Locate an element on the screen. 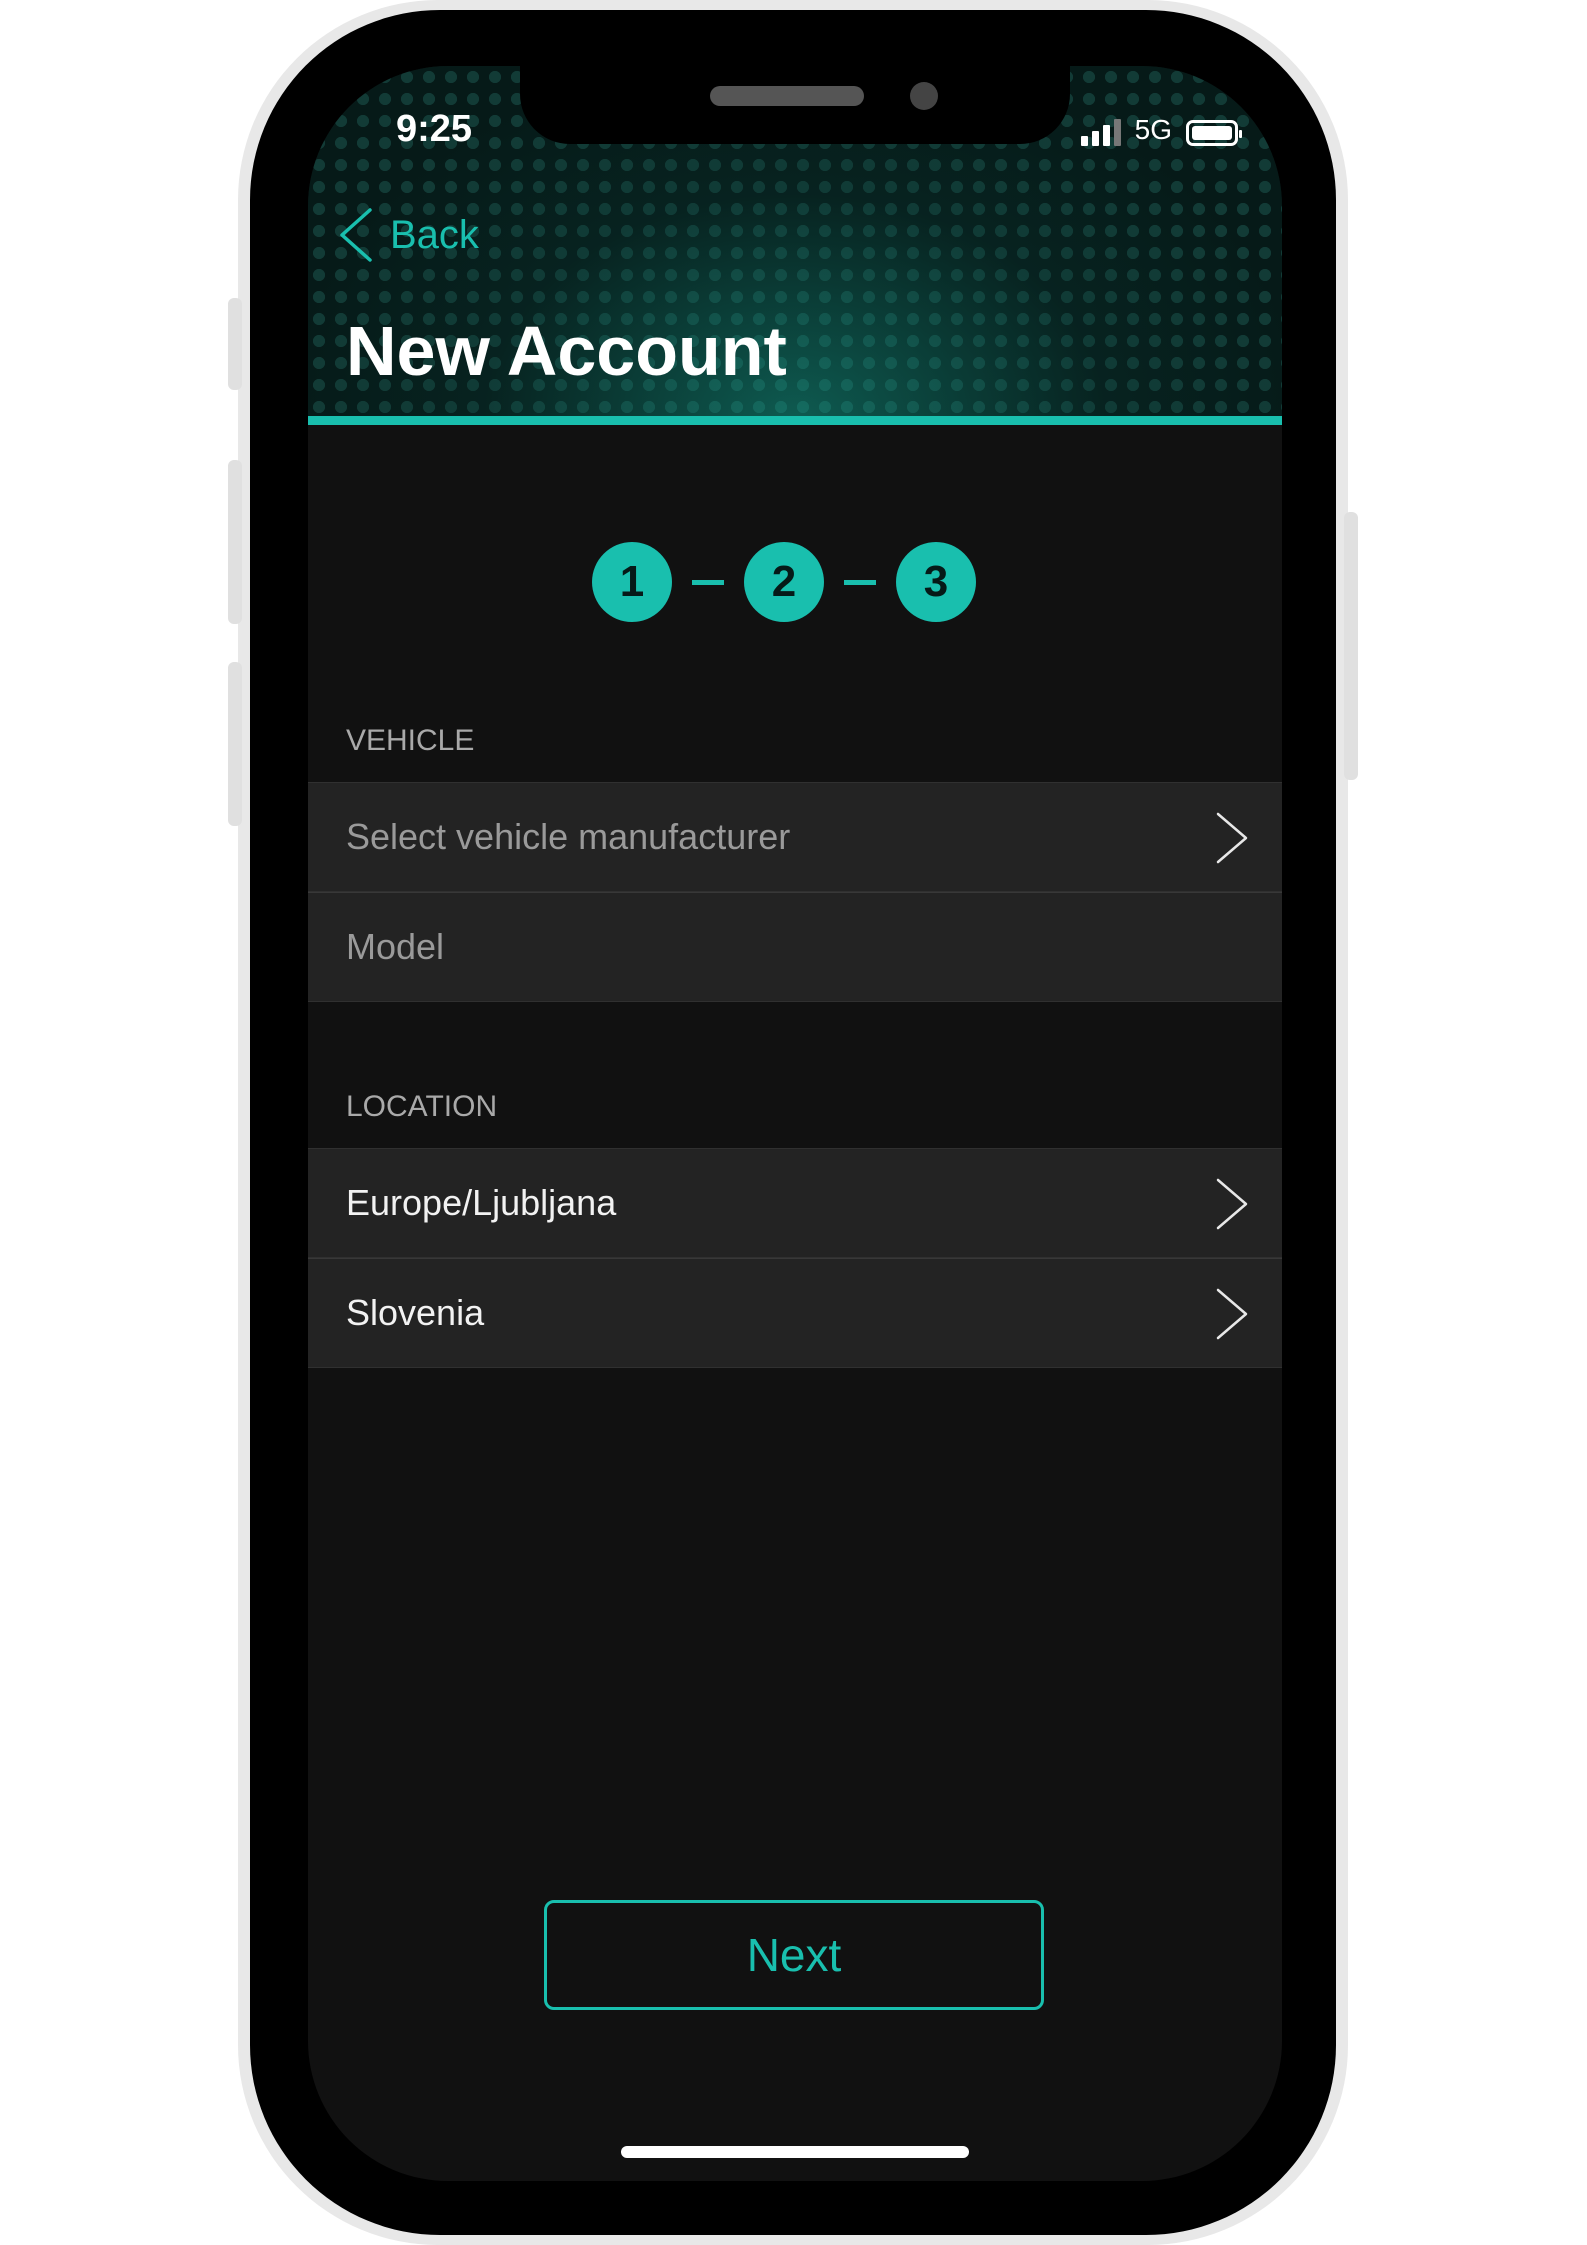 This screenshot has height=2245, width=1587. step-2: 2 is located at coordinates (784, 582).